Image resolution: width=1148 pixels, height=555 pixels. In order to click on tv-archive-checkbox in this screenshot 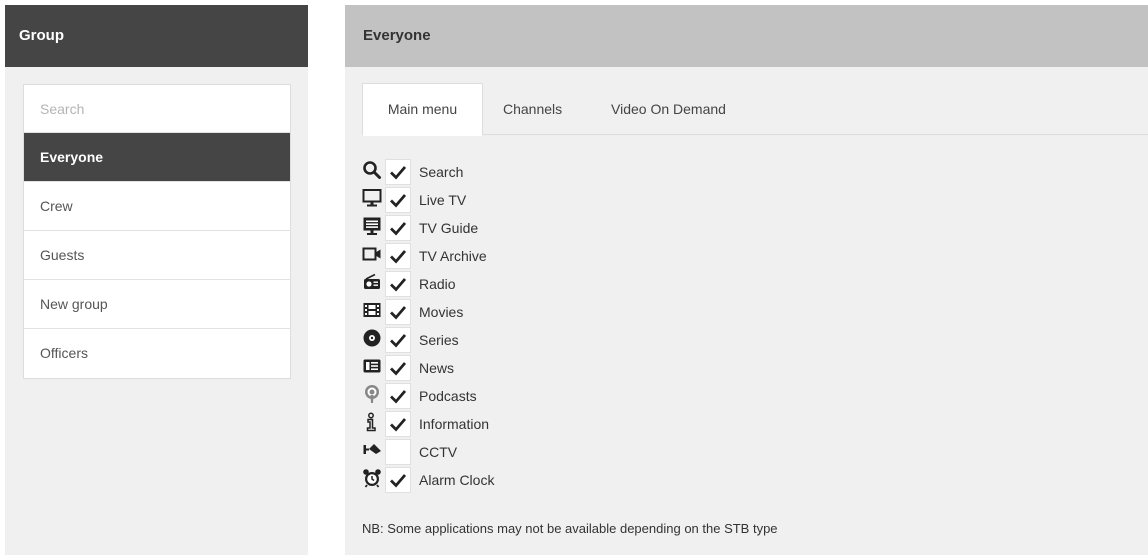, I will do `click(398, 256)`.